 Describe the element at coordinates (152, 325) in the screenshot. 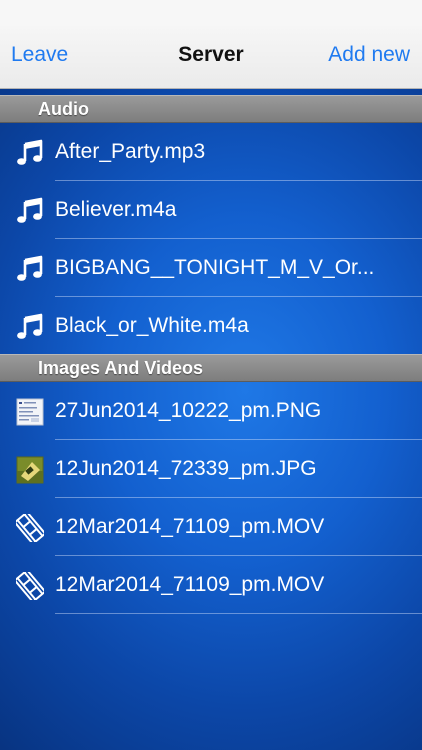

I see `file-name: Black_or_White.m4a` at that location.